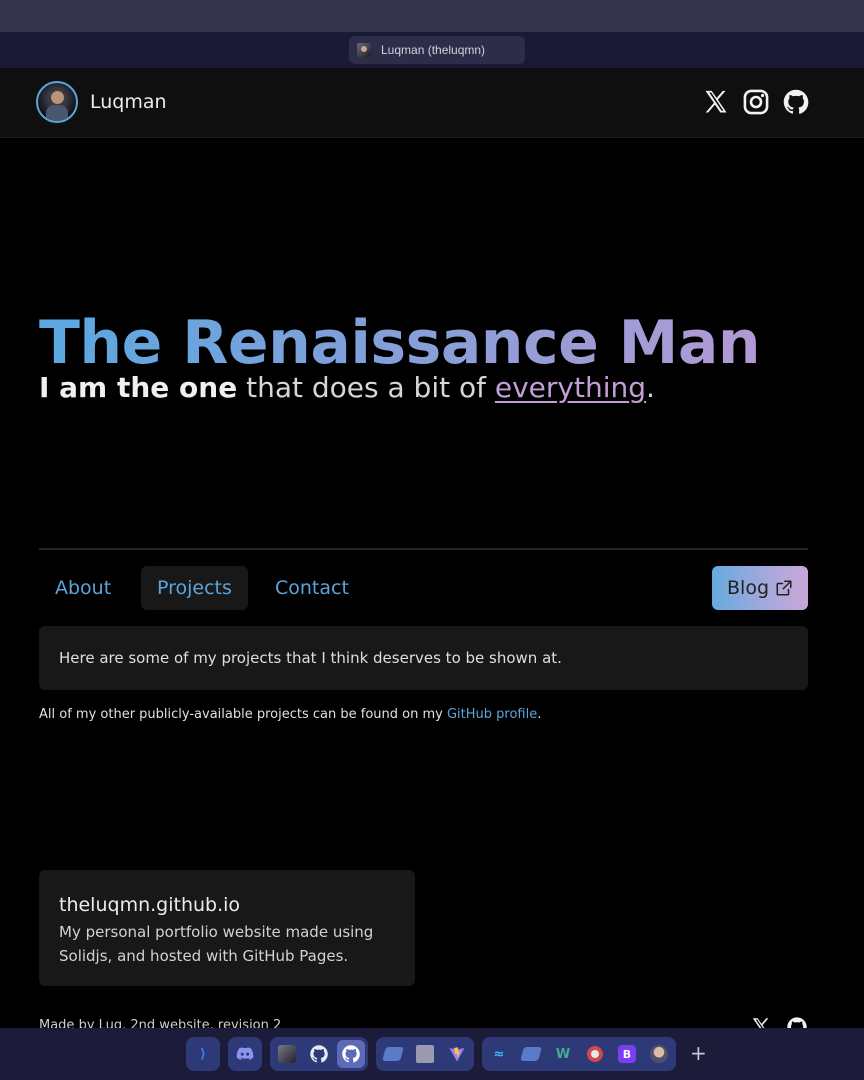  Describe the element at coordinates (400, 343) in the screenshot. I see `hero-title: The Renaissance Man` at that location.